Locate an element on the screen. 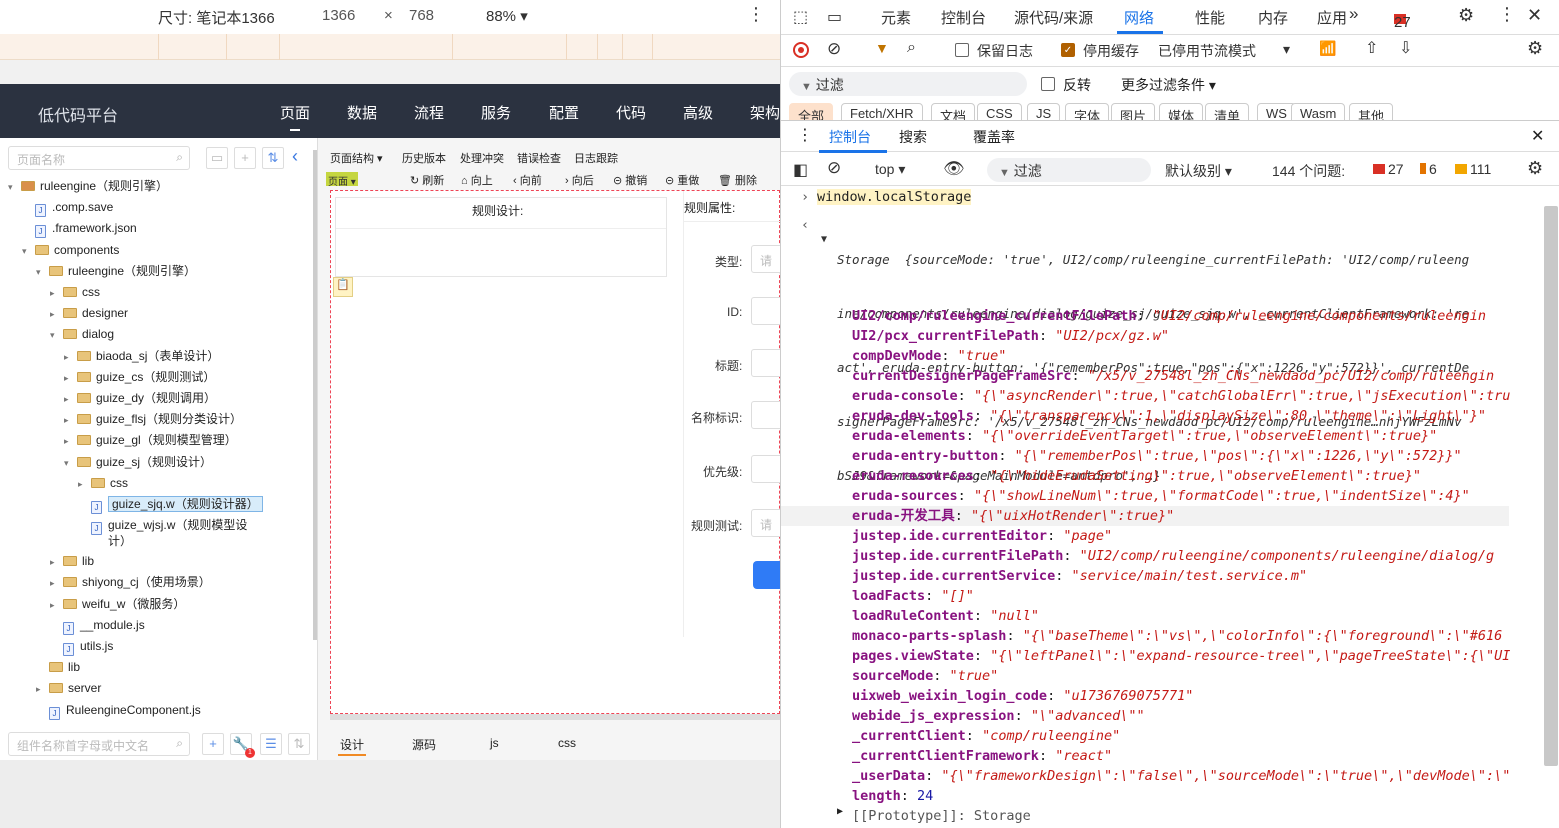 The height and width of the screenshot is (828, 1559). storage-entry: loadFacts: "[]" is located at coordinates (913, 596).